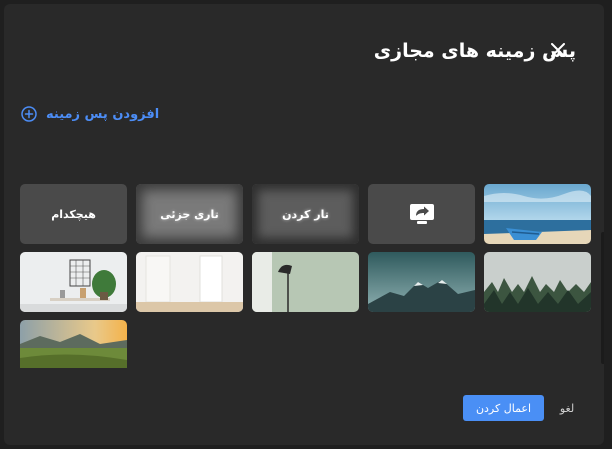 The image size is (612, 449). Describe the element at coordinates (602, 298) in the screenshot. I see `scrollbar` at that location.